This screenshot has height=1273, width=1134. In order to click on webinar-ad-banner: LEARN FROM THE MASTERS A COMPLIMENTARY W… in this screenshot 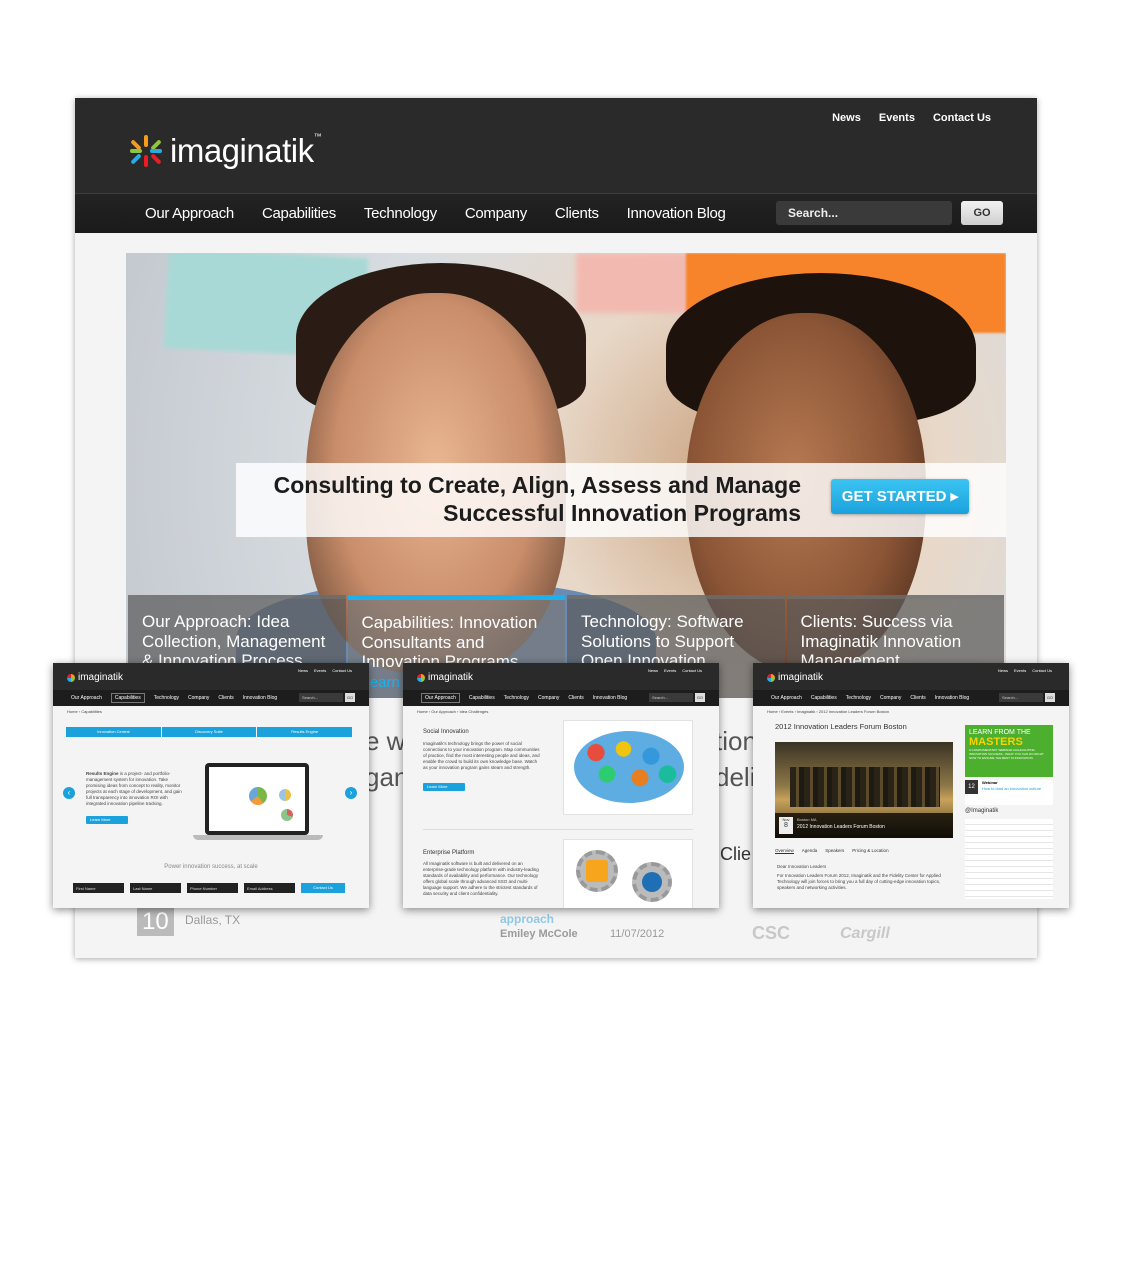, I will do `click(1009, 751)`.